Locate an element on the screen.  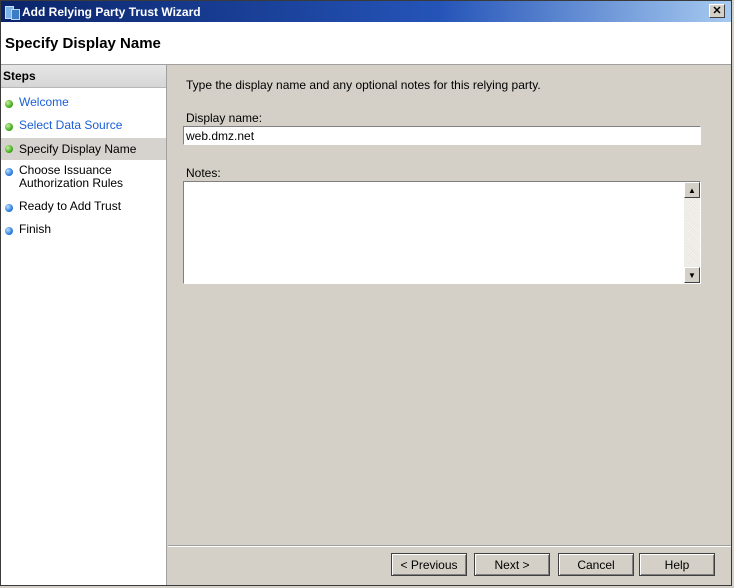
step-specify-display-name: Specify Display Name is located at coordinates (83, 149).